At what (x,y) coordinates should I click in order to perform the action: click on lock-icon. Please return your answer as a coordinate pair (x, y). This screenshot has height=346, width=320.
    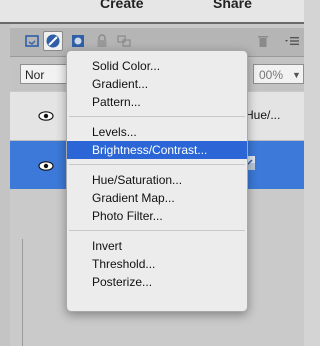
    Looking at the image, I should click on (102, 40).